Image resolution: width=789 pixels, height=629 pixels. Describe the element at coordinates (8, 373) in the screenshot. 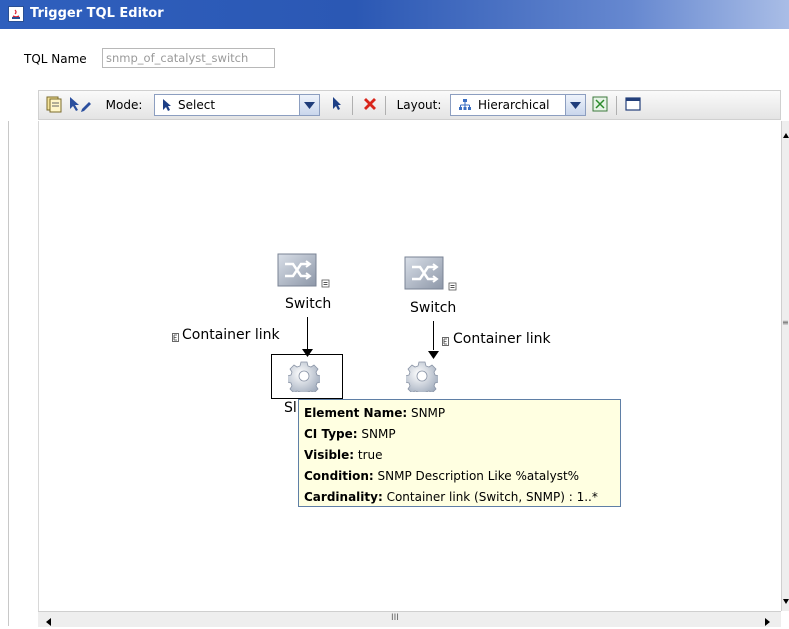

I see `panel-border` at that location.